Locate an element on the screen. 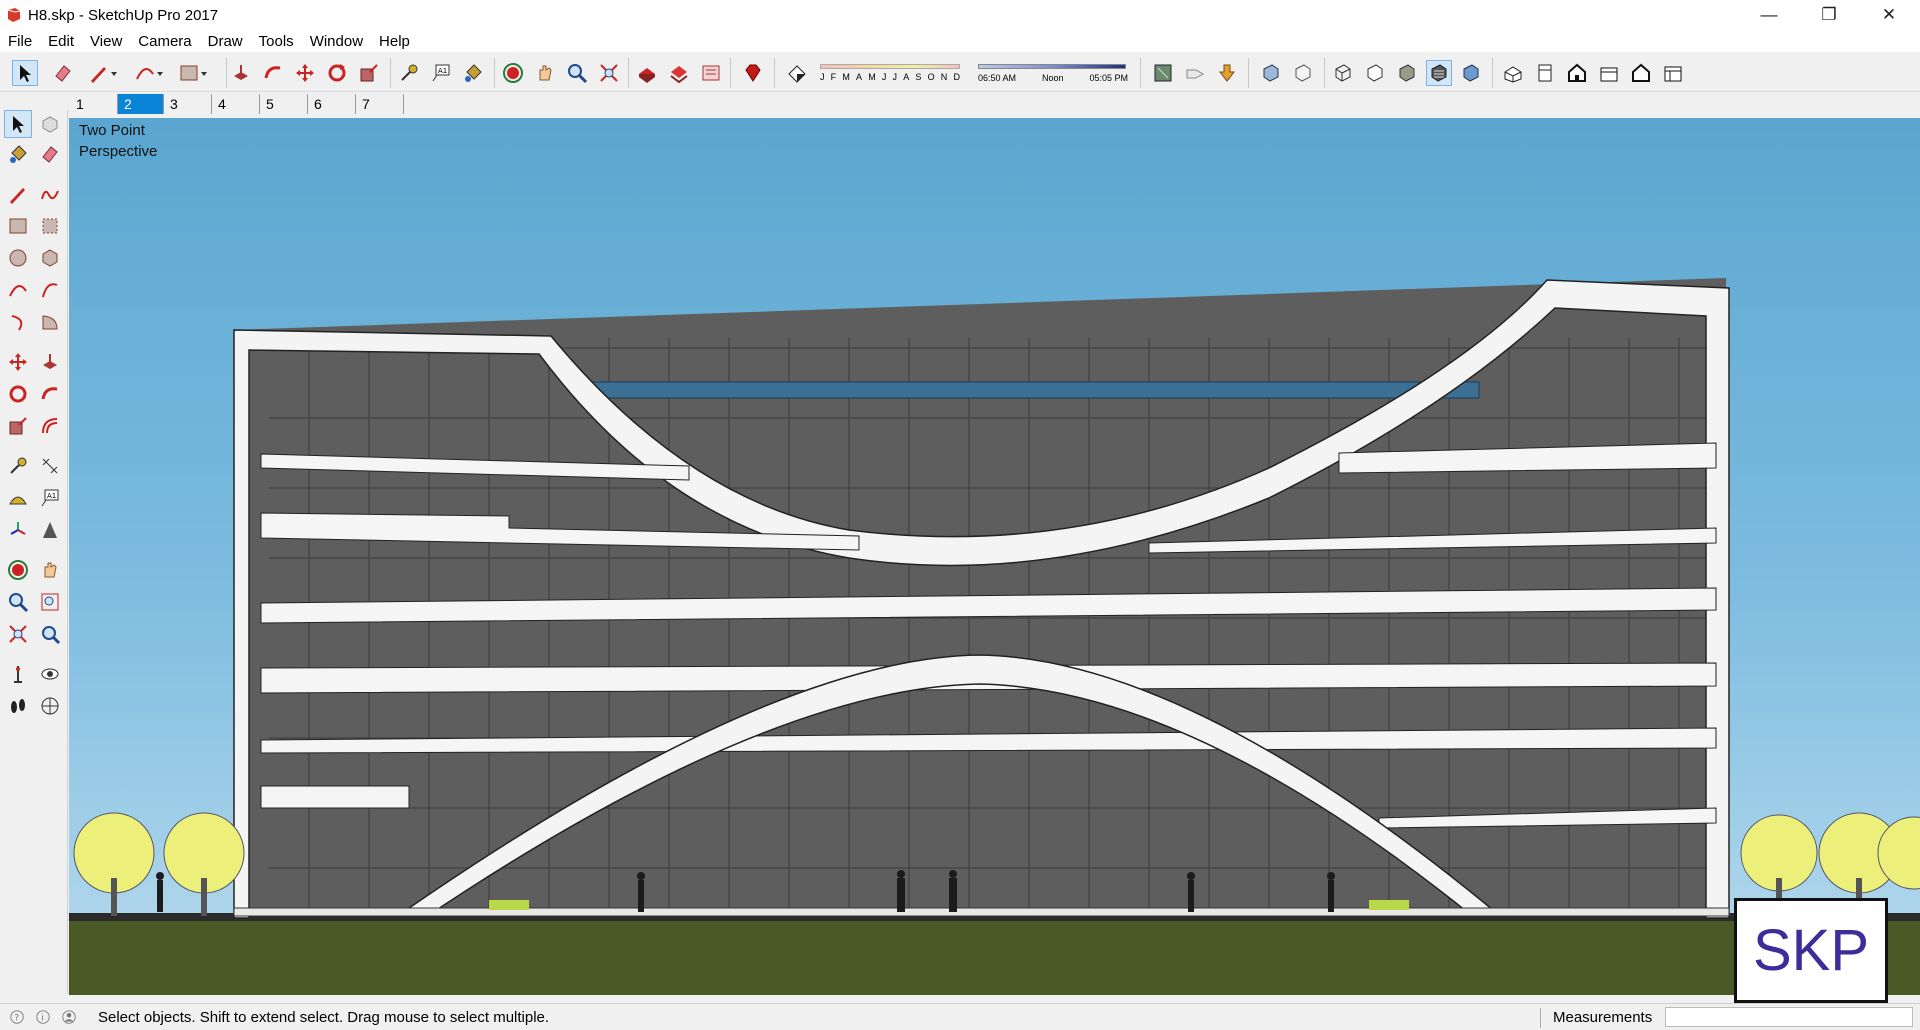  textured-icon is located at coordinates (1439, 73).